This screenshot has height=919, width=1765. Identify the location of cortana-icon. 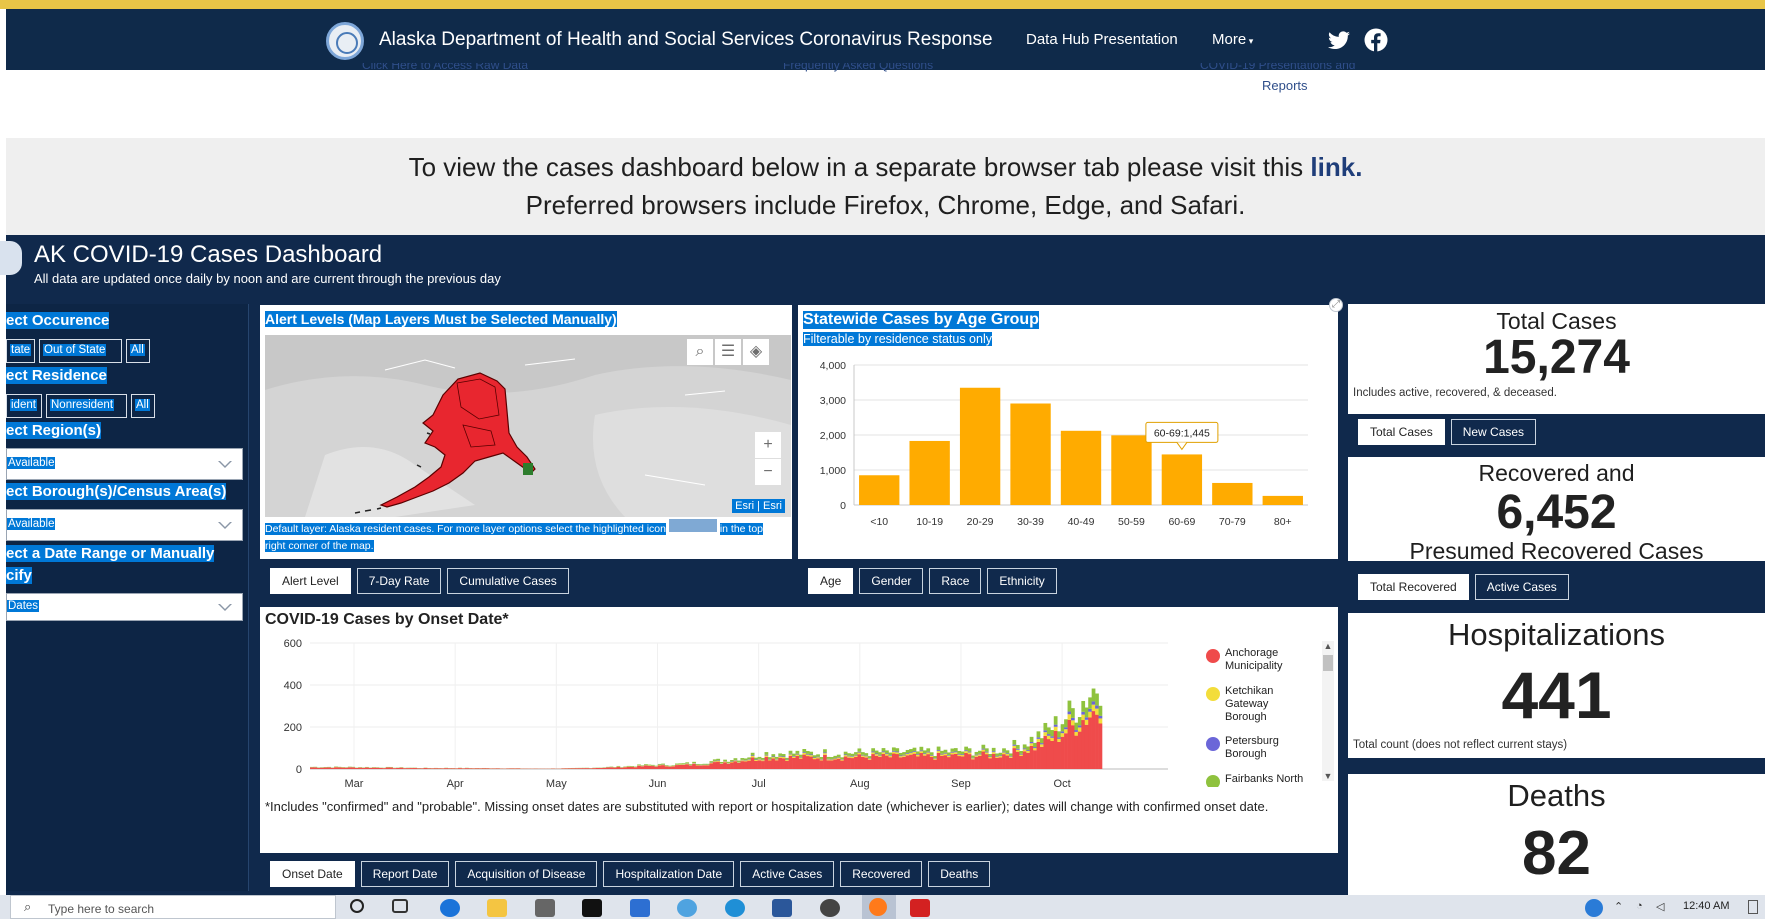
(357, 906).